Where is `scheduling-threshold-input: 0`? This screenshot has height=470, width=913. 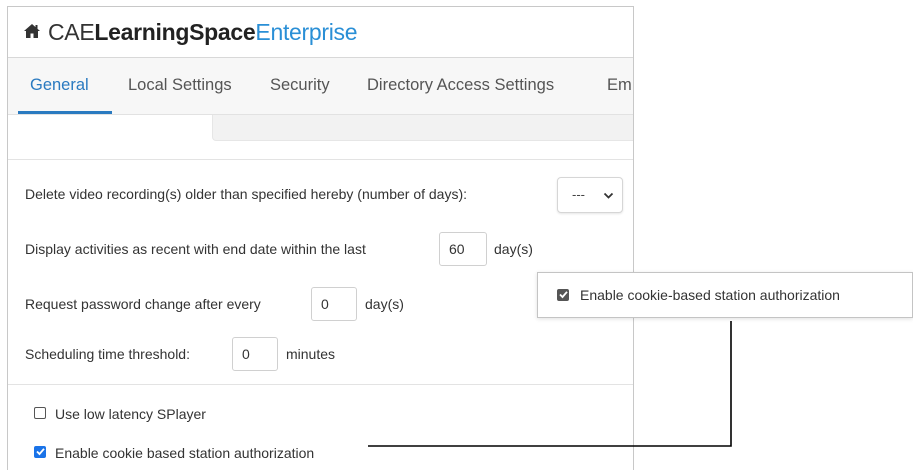
scheduling-threshold-input: 0 is located at coordinates (255, 354).